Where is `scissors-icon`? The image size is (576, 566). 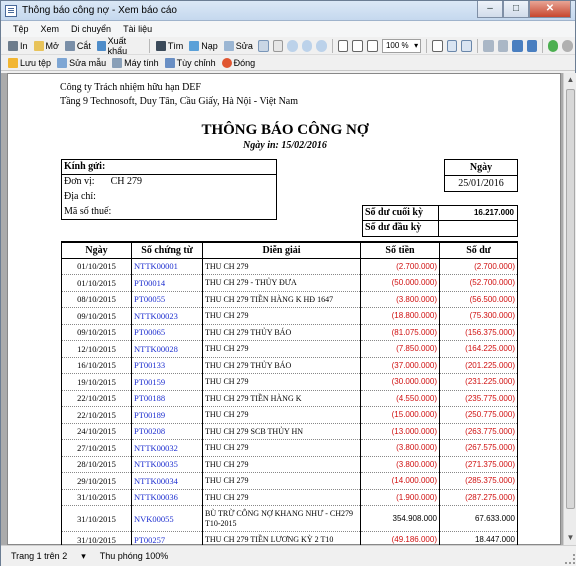
scissors-icon is located at coordinates (69, 45).